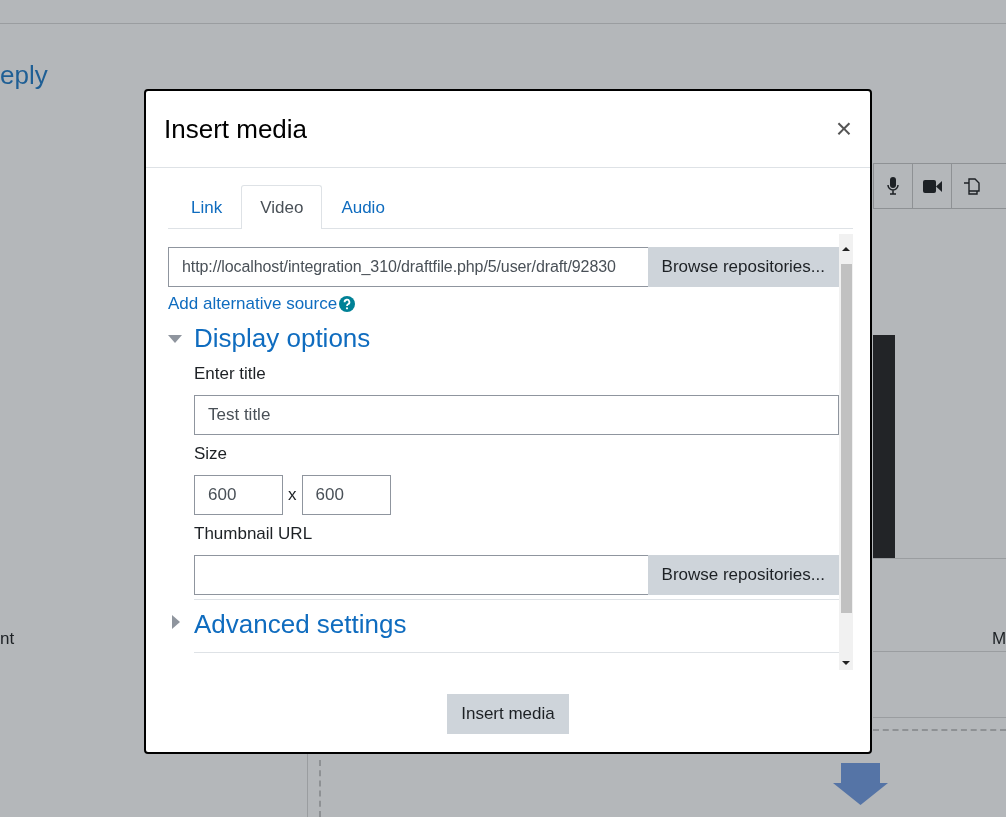 The image size is (1006, 817). Describe the element at coordinates (292, 495) in the screenshot. I see `size-separator: x` at that location.